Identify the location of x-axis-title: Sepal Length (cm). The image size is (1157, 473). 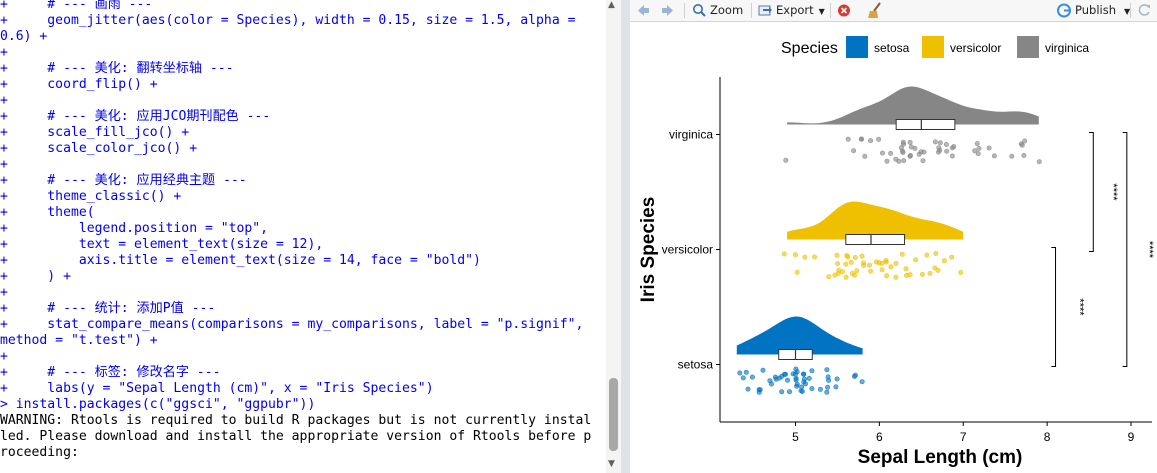
(940, 457).